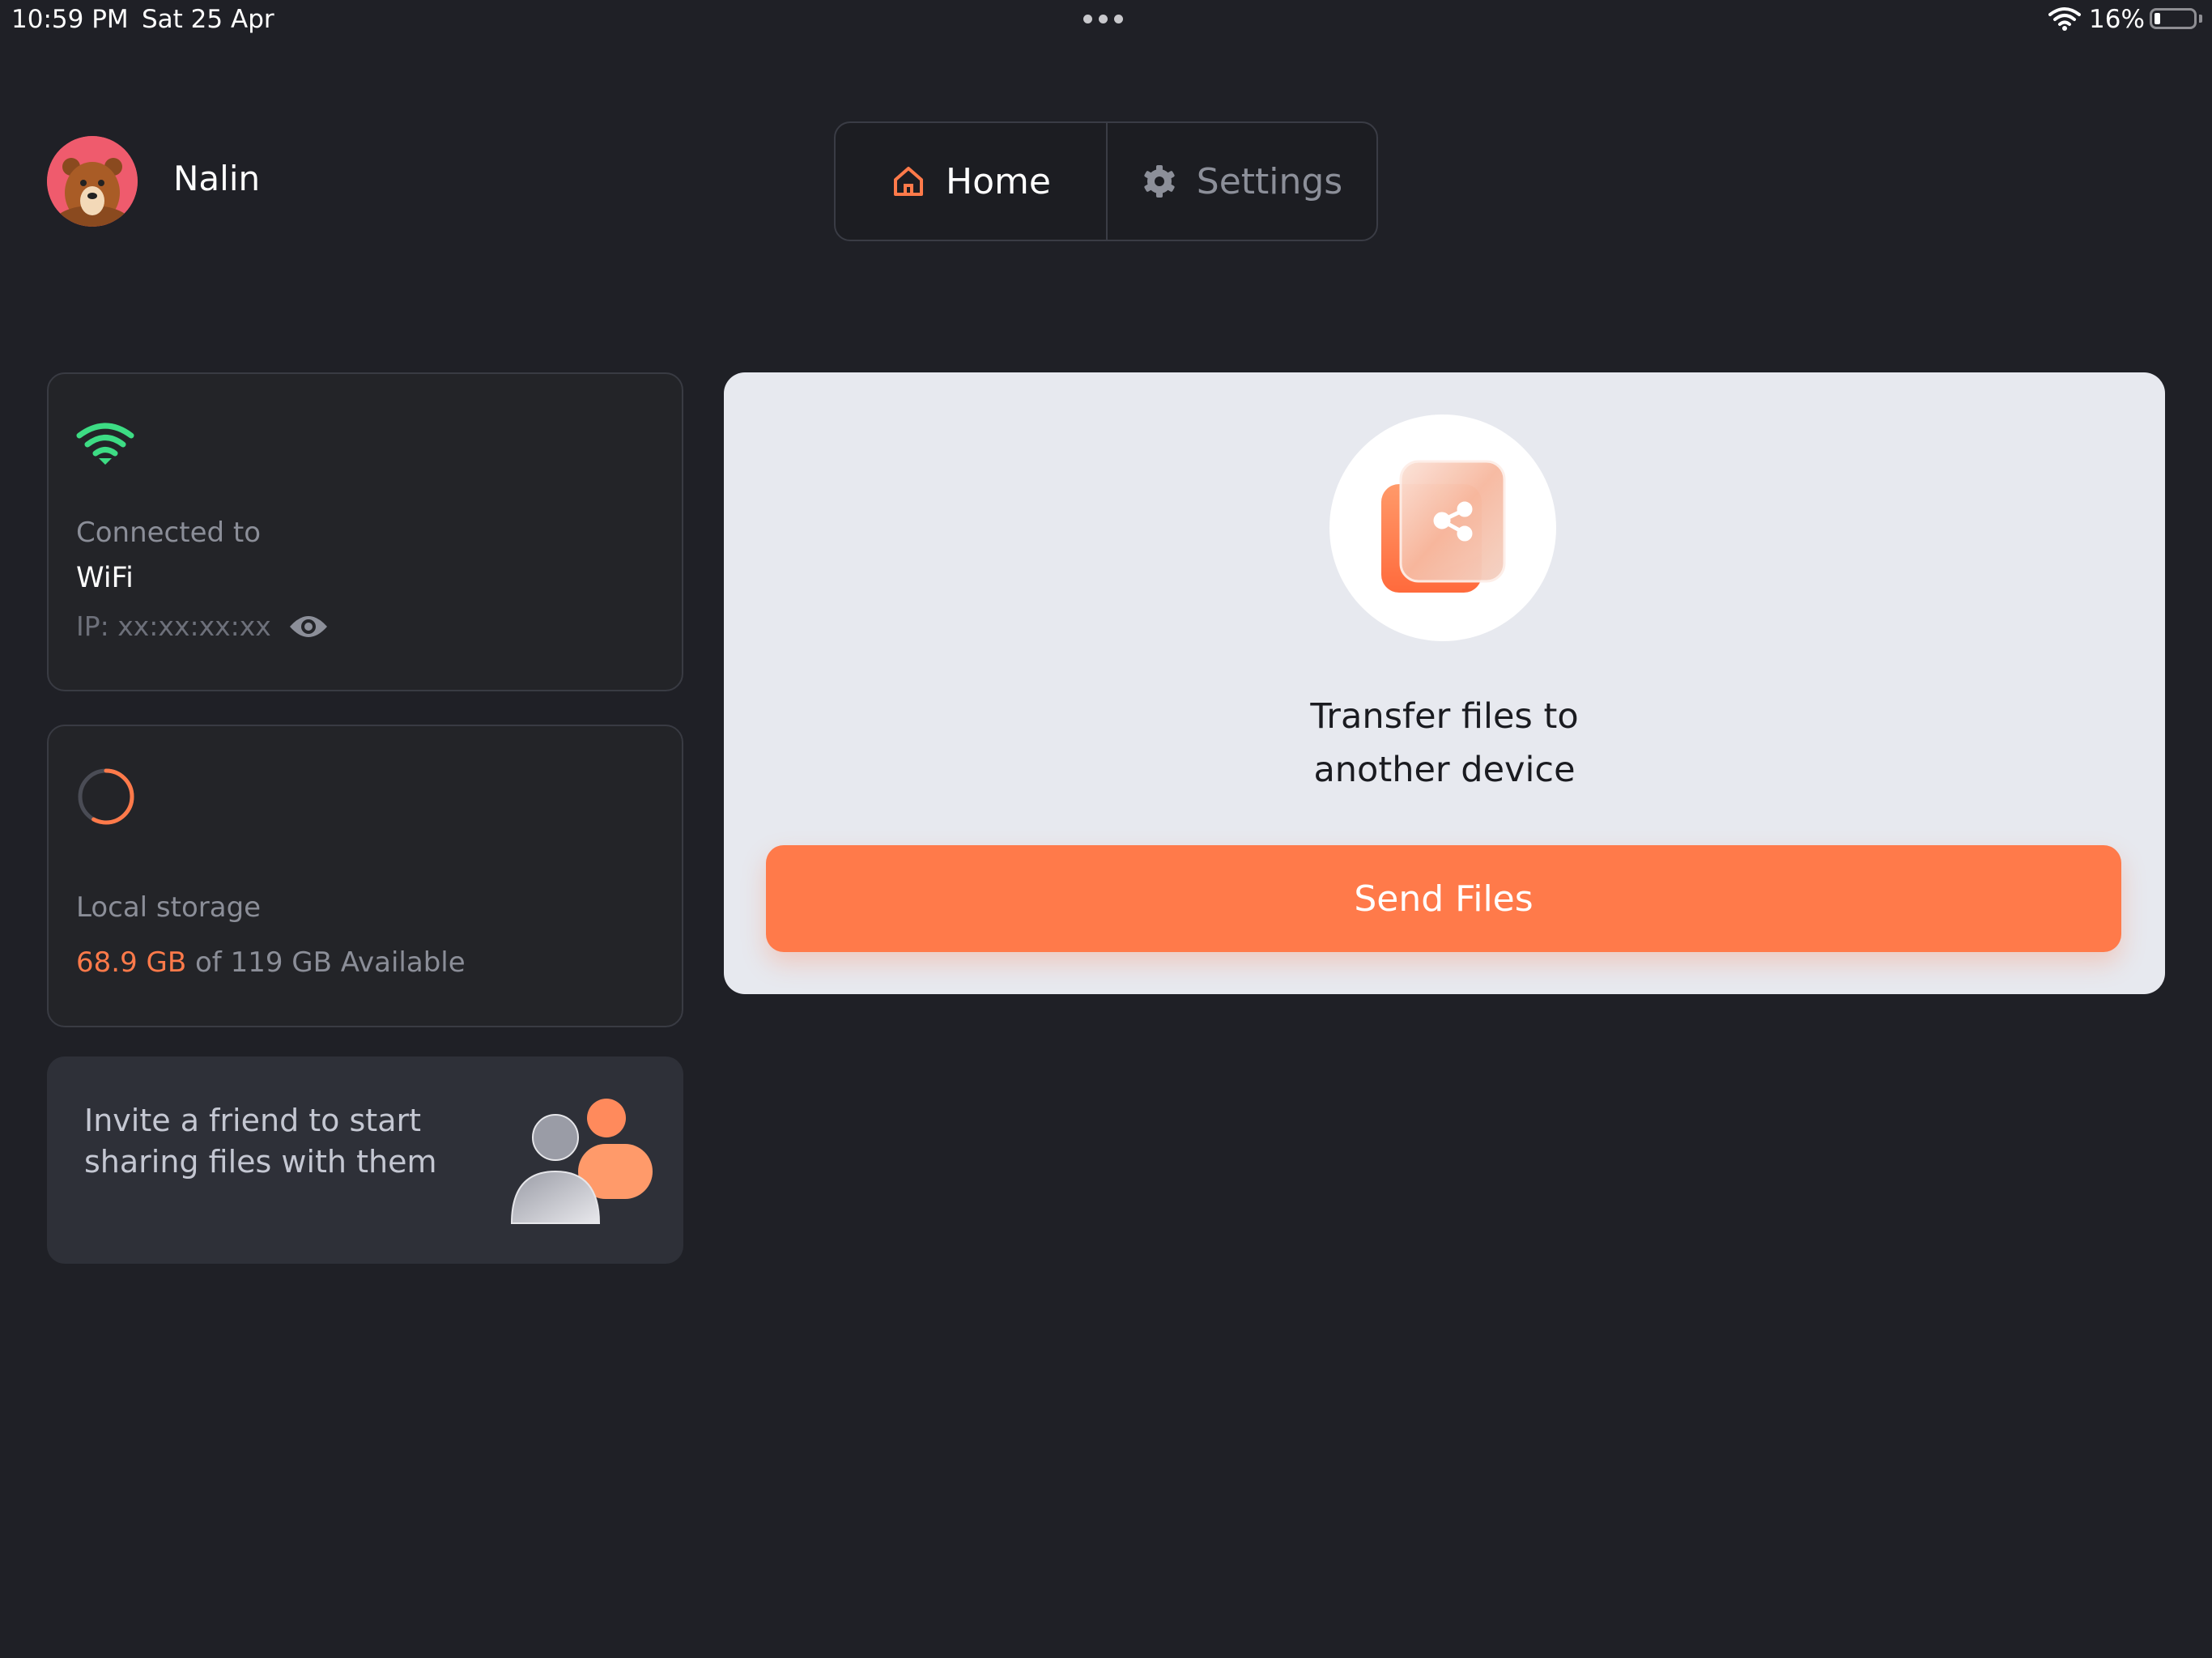 Image resolution: width=2212 pixels, height=1658 pixels. I want to click on storage-available: of 119 GB Available, so click(326, 962).